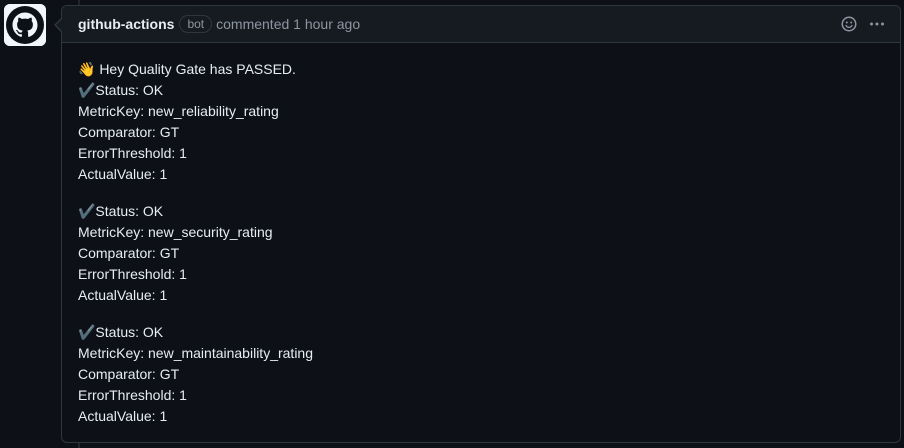 The image size is (904, 448). I want to click on avatar, so click(25, 25).